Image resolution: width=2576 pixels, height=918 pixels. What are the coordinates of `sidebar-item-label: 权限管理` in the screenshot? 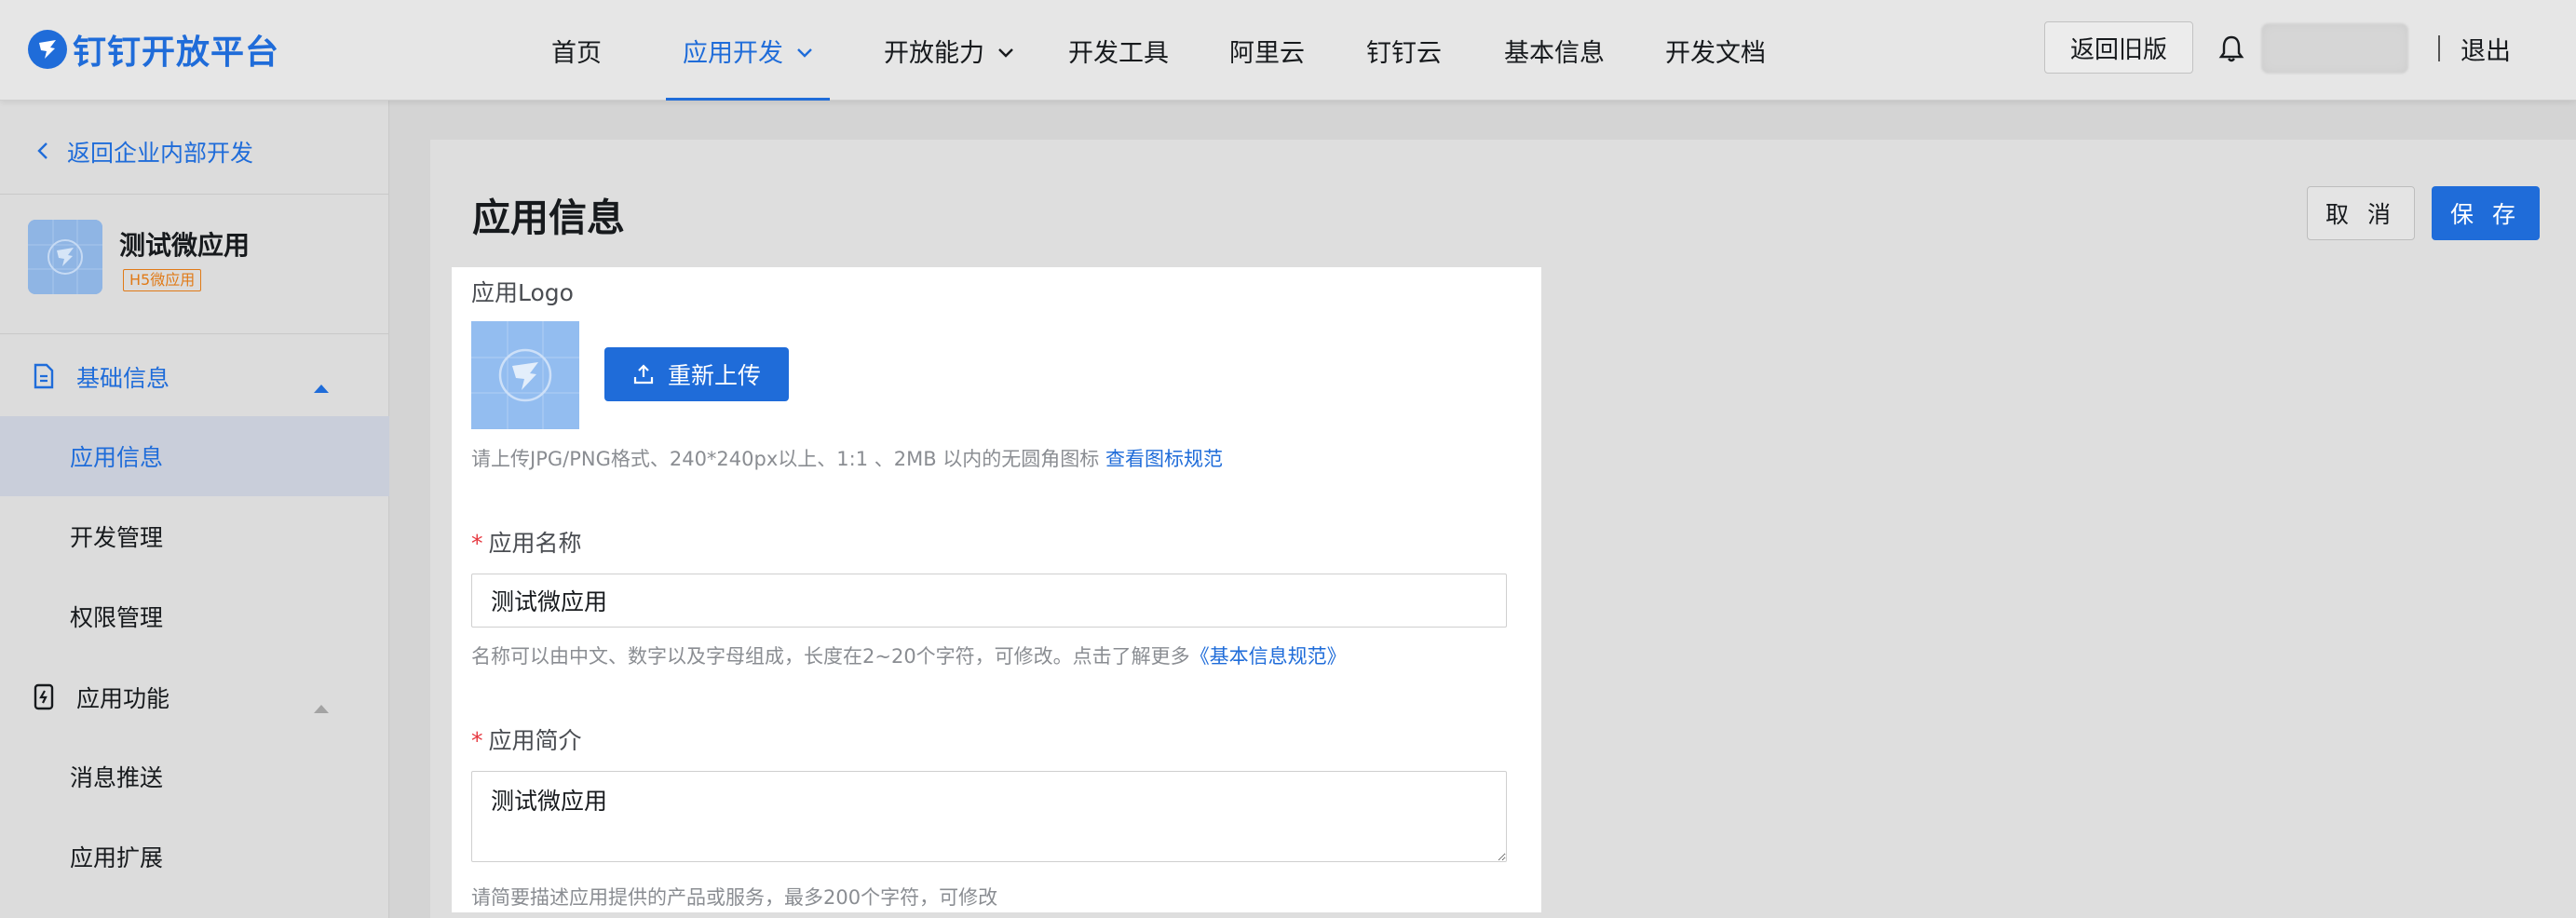 It's located at (117, 617).